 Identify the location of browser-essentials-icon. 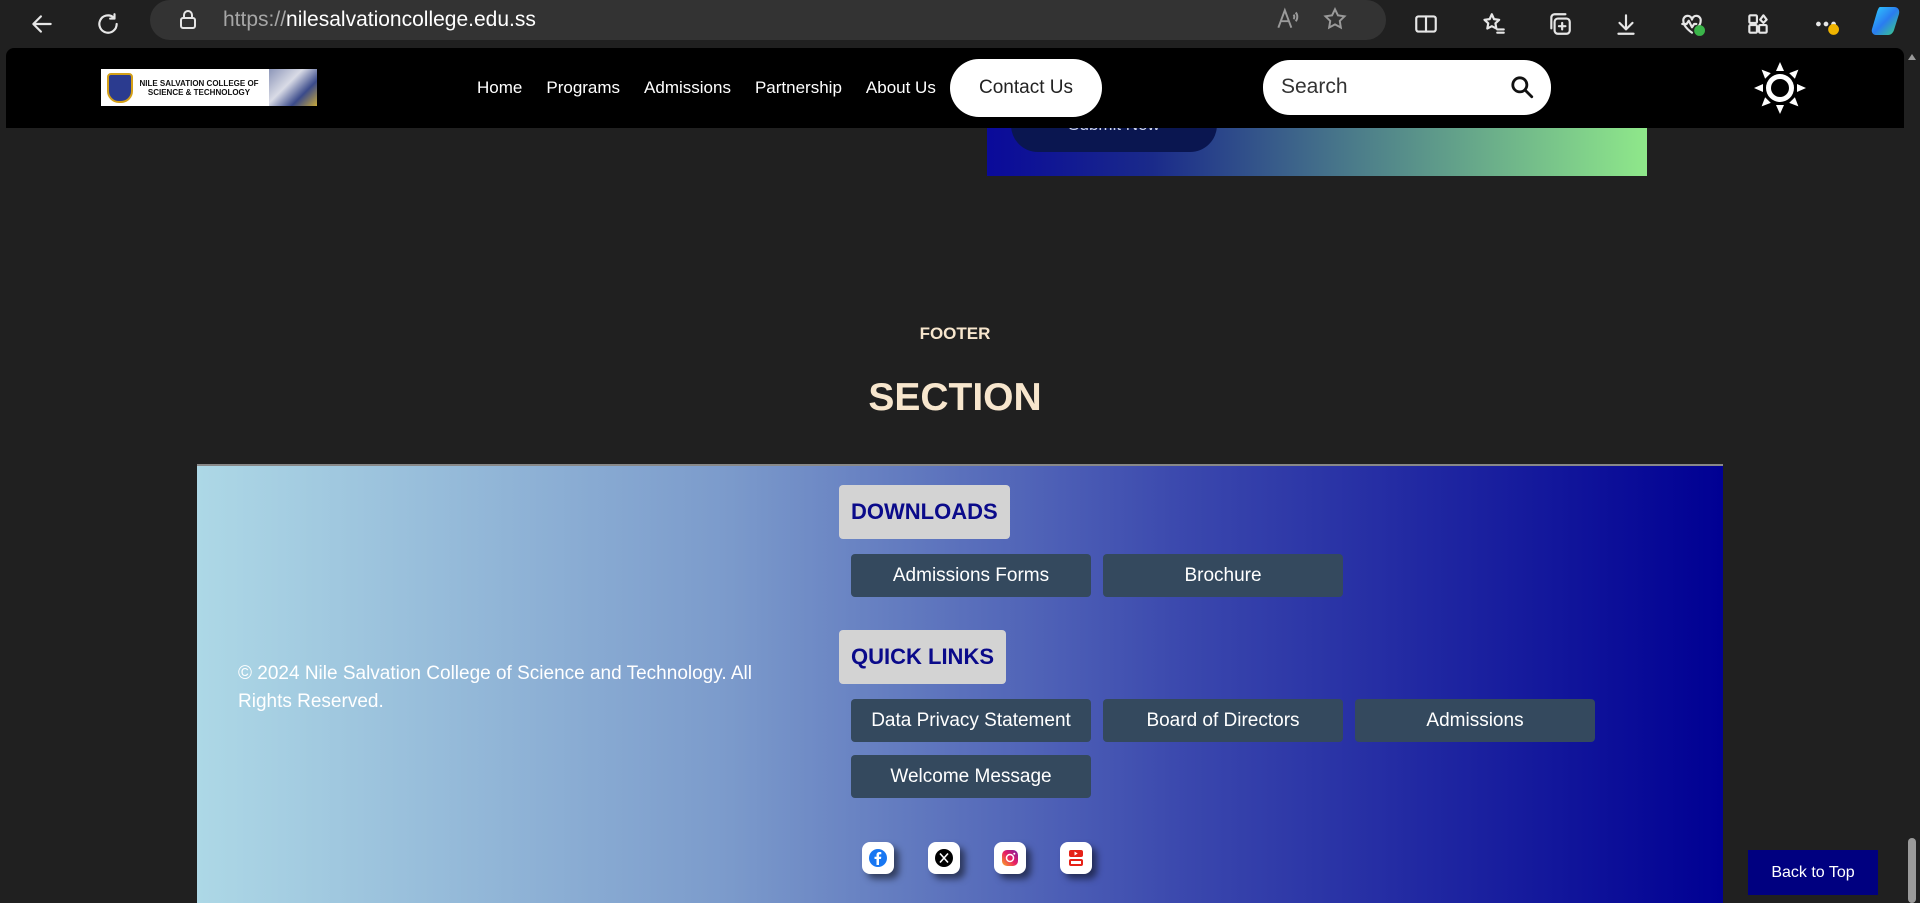
(1692, 24).